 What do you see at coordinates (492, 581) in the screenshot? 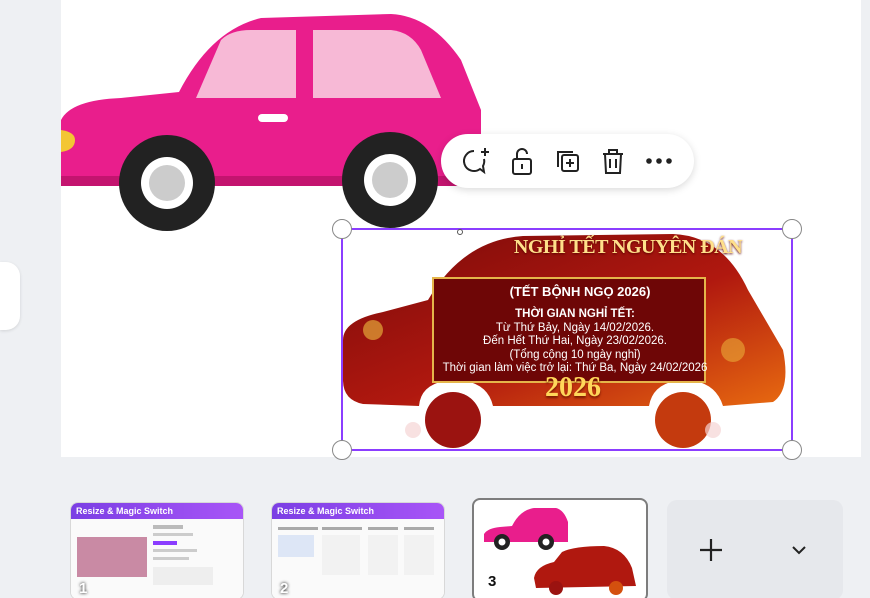
I see `page-number: 3` at bounding box center [492, 581].